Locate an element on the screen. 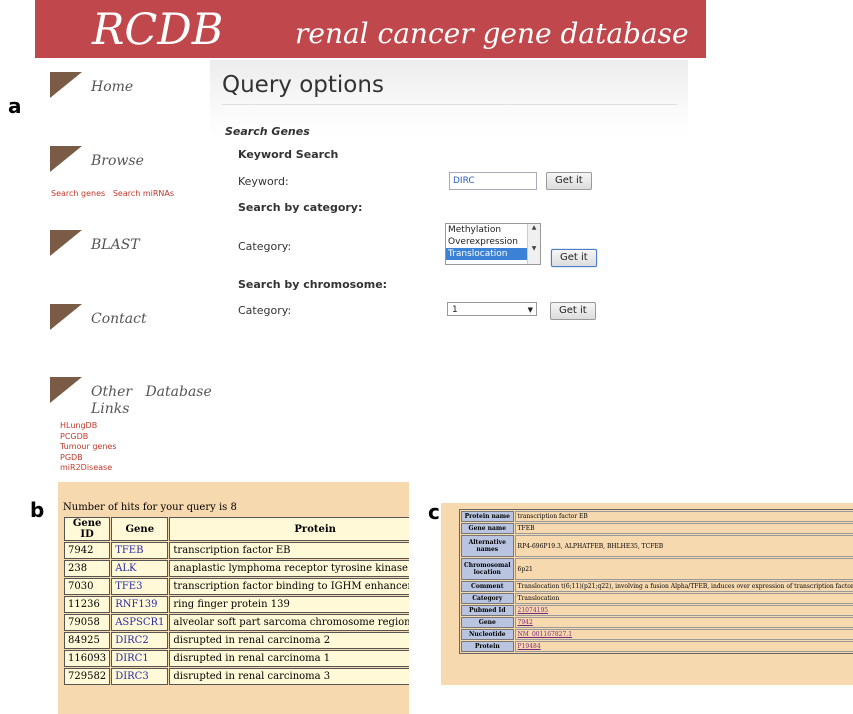 This screenshot has height=714, width=853. gene-link: TFEB is located at coordinates (140, 550).